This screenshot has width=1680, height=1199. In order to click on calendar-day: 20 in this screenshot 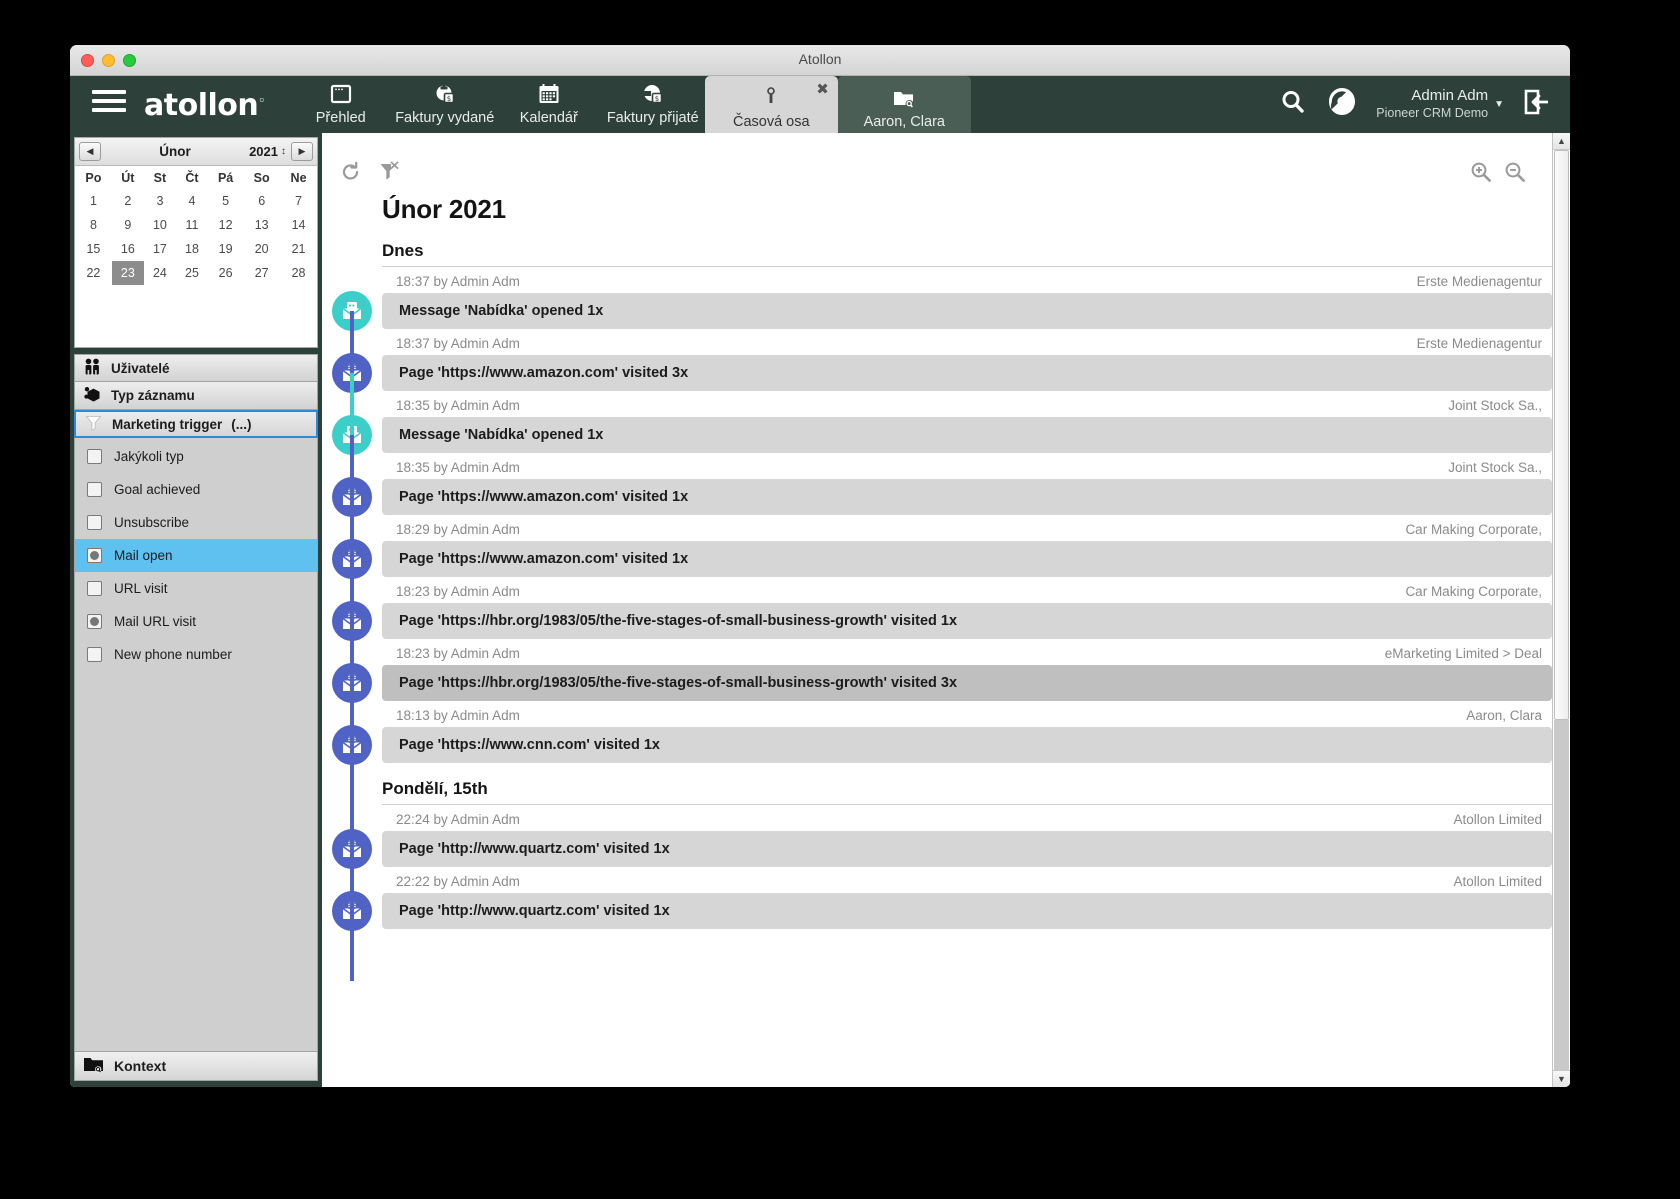, I will do `click(261, 249)`.